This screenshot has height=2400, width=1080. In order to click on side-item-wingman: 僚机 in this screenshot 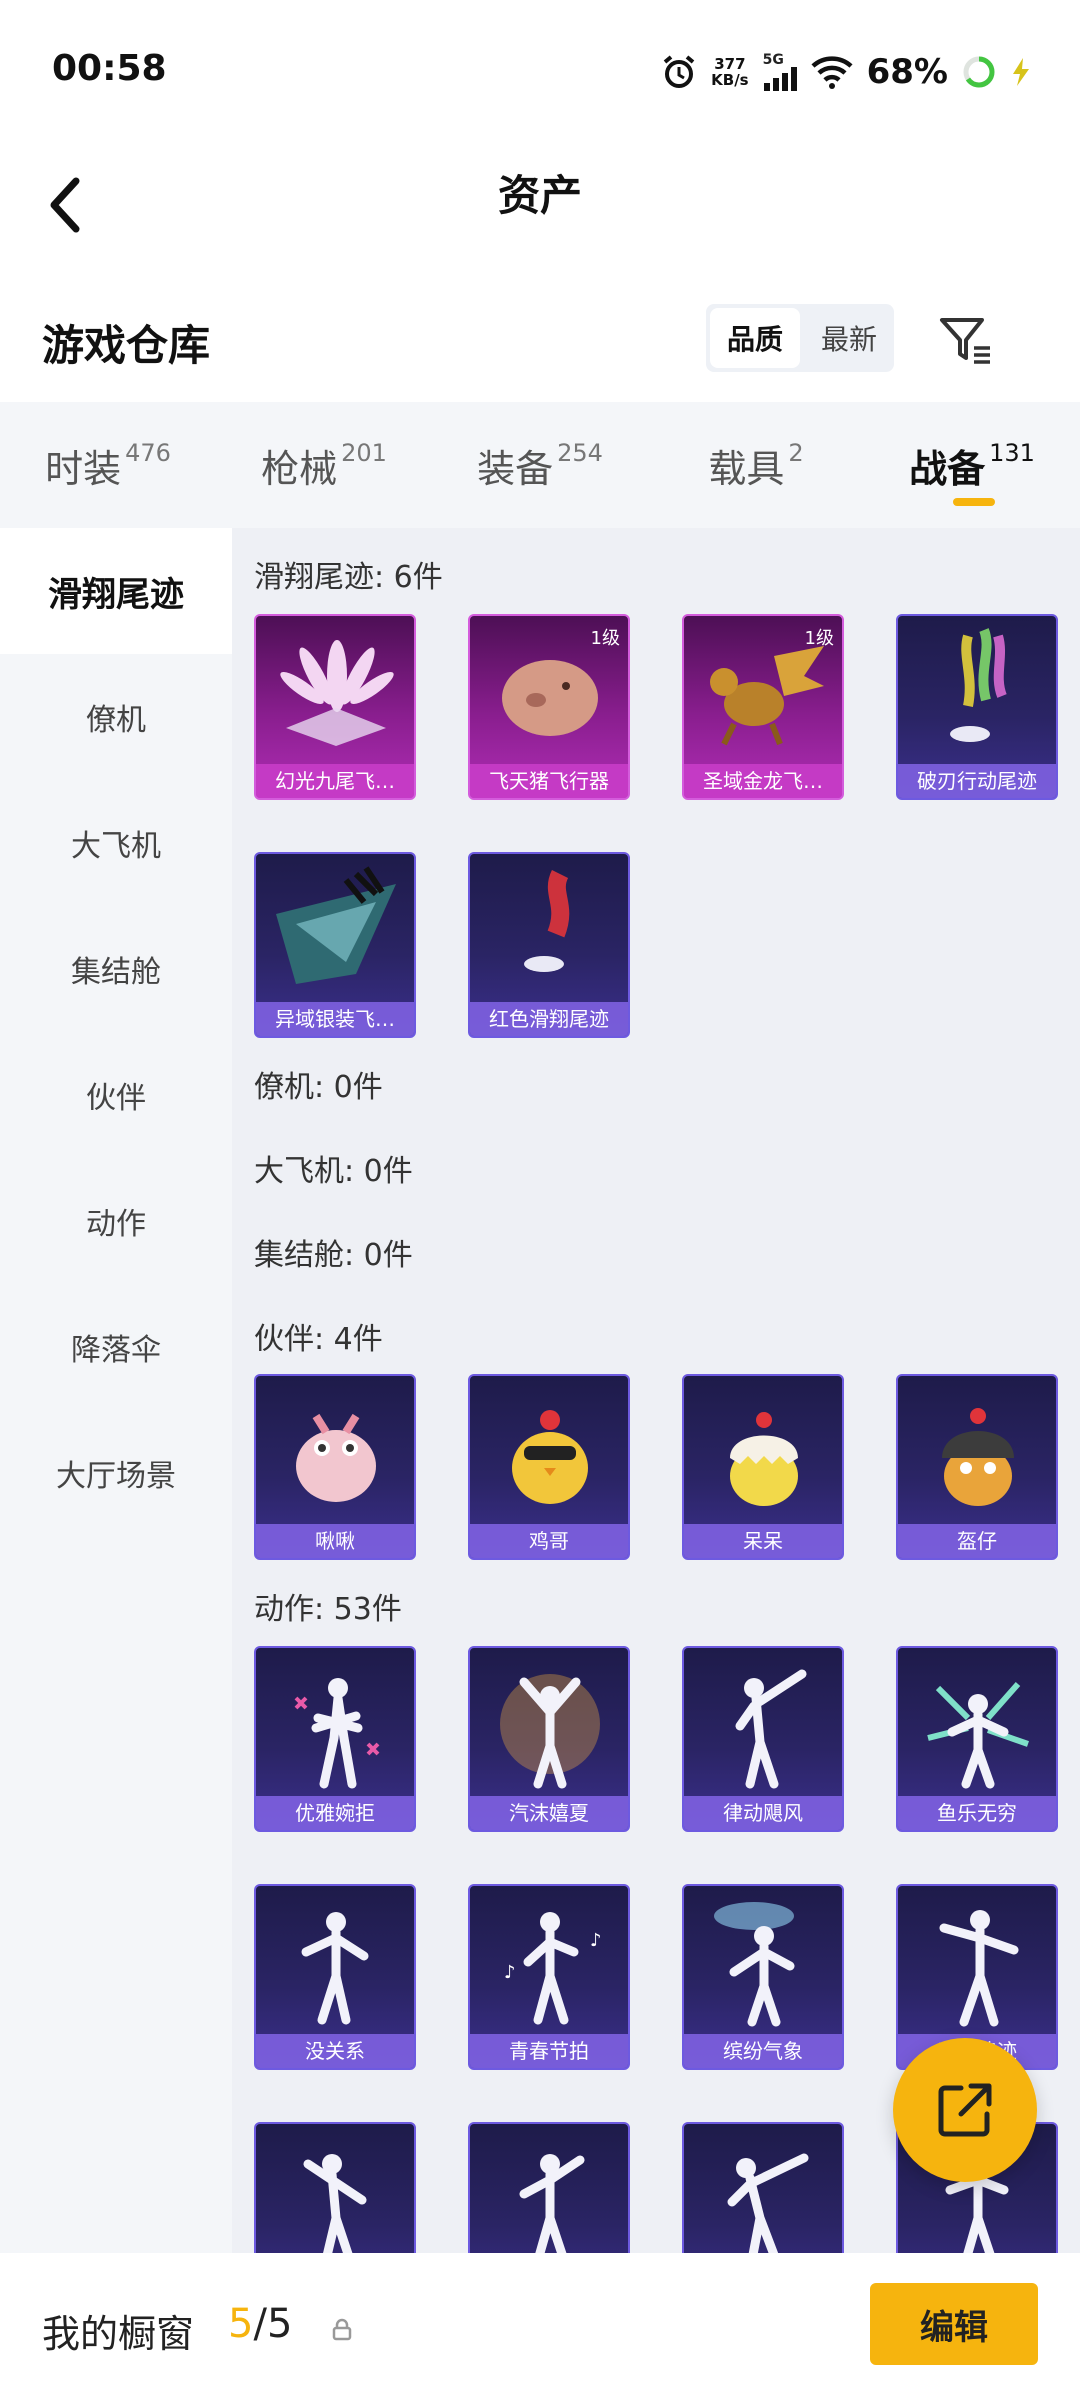, I will do `click(116, 717)`.